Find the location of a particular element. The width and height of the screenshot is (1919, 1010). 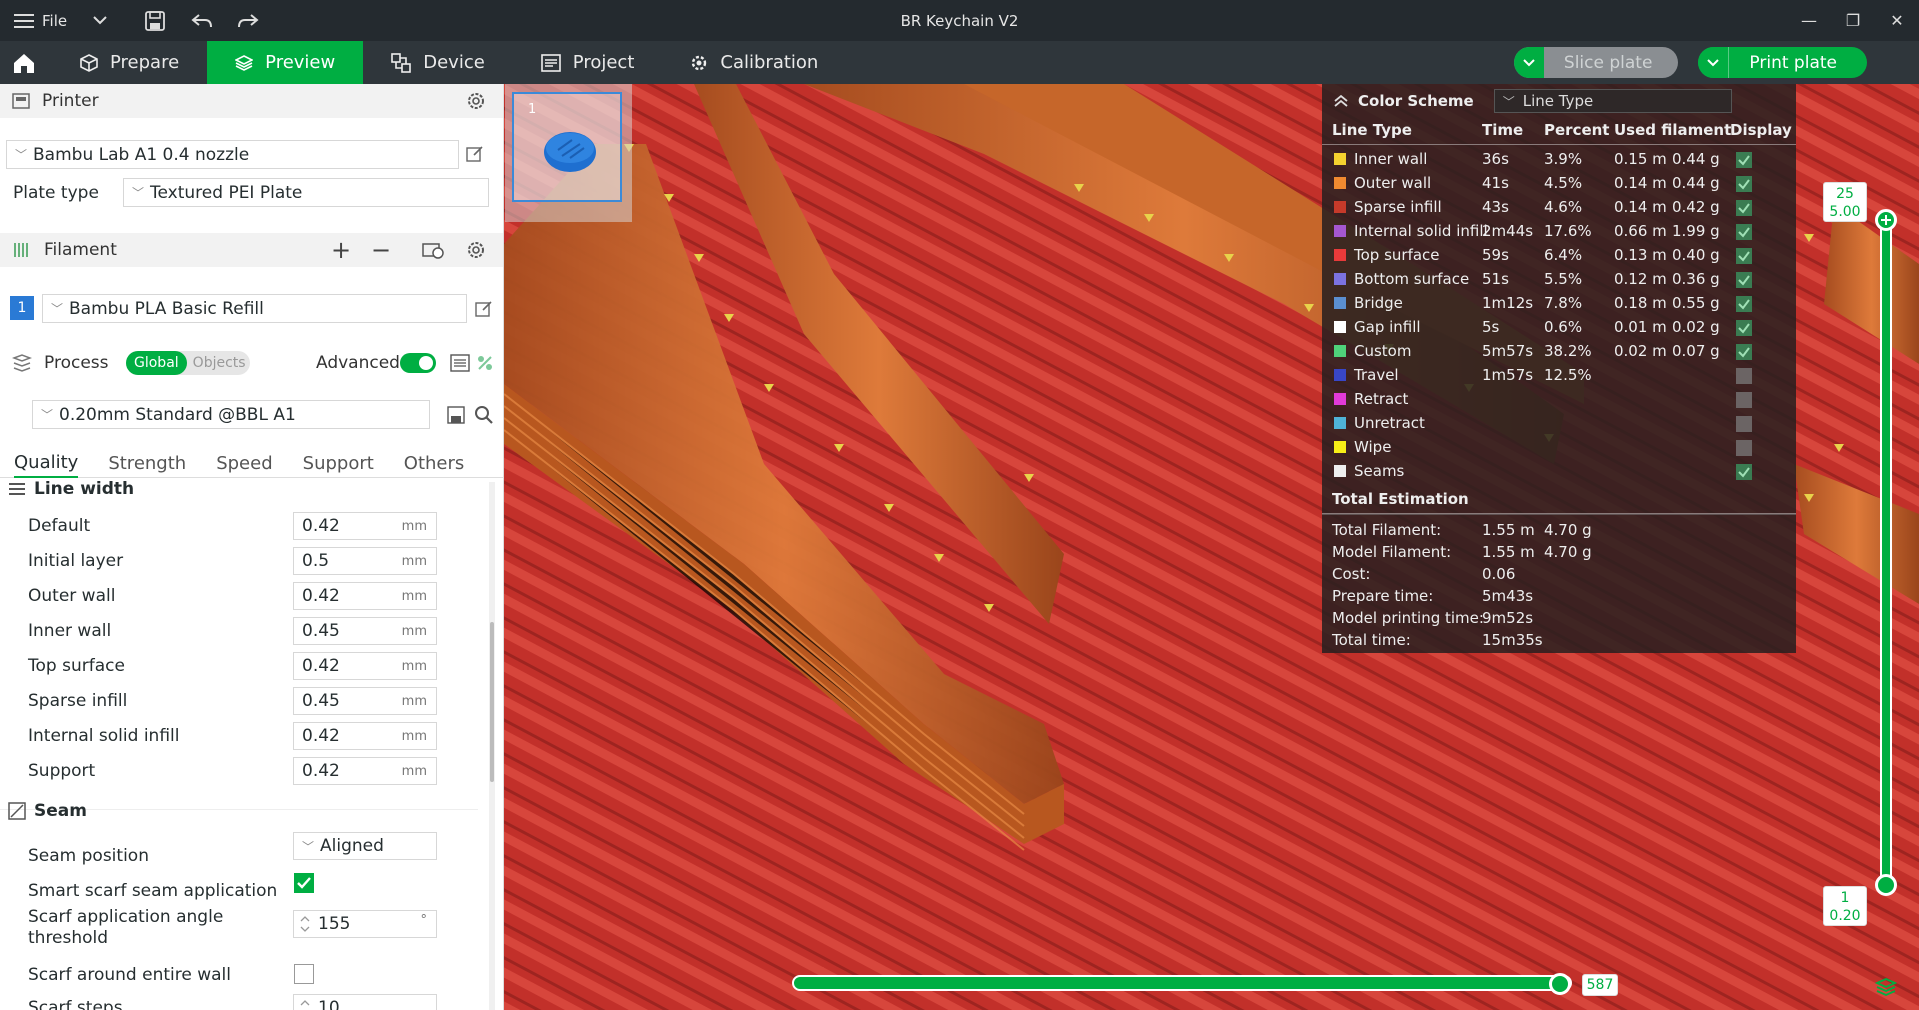

hamburger-menu-icon is located at coordinates (24, 20).